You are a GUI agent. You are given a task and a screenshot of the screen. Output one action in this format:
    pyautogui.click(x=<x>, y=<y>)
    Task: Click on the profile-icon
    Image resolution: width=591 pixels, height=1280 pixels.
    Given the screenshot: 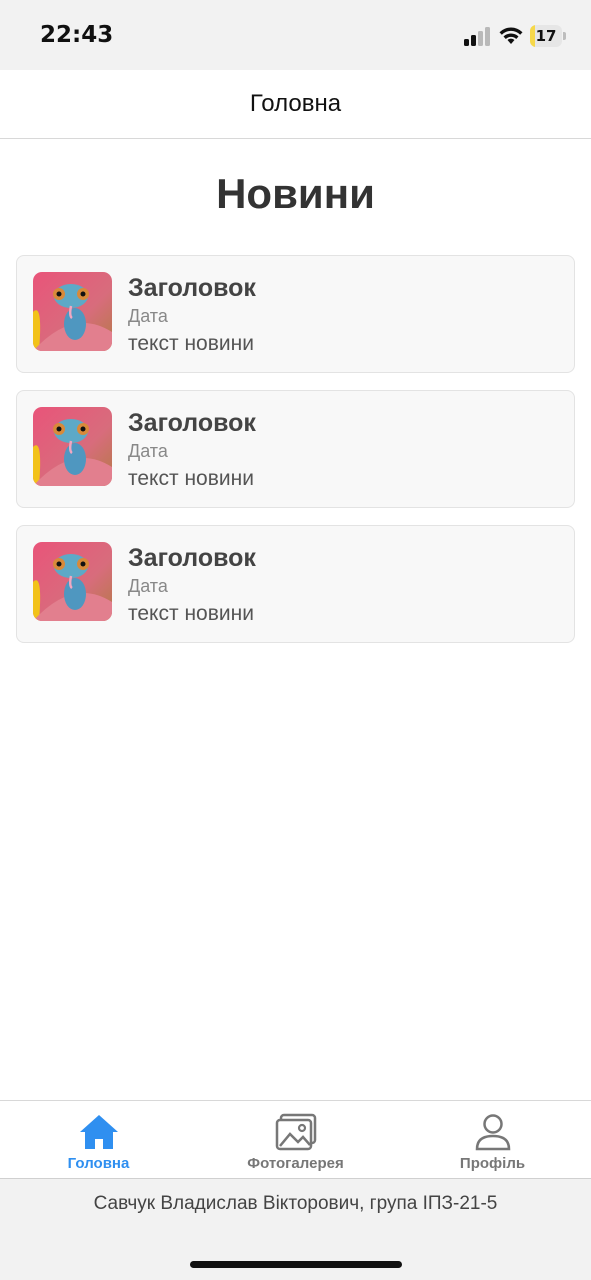 What is the action you would take?
    pyautogui.click(x=493, y=1132)
    